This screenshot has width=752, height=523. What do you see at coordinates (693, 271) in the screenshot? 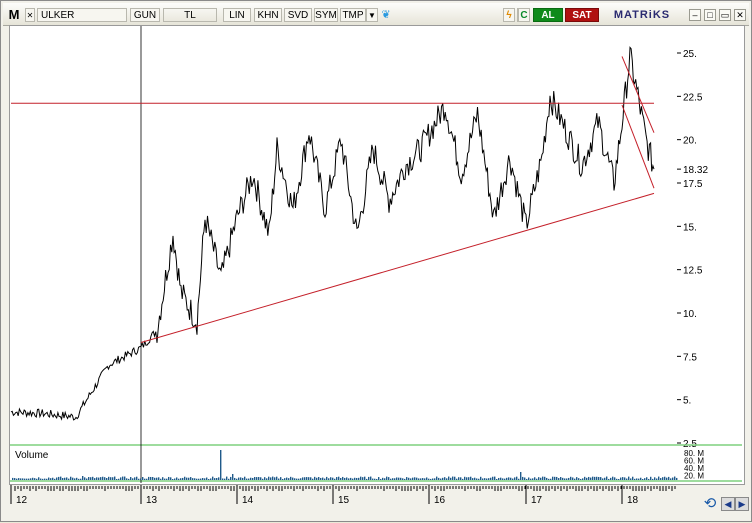
I see `y-tick-label: 12.5` at bounding box center [693, 271].